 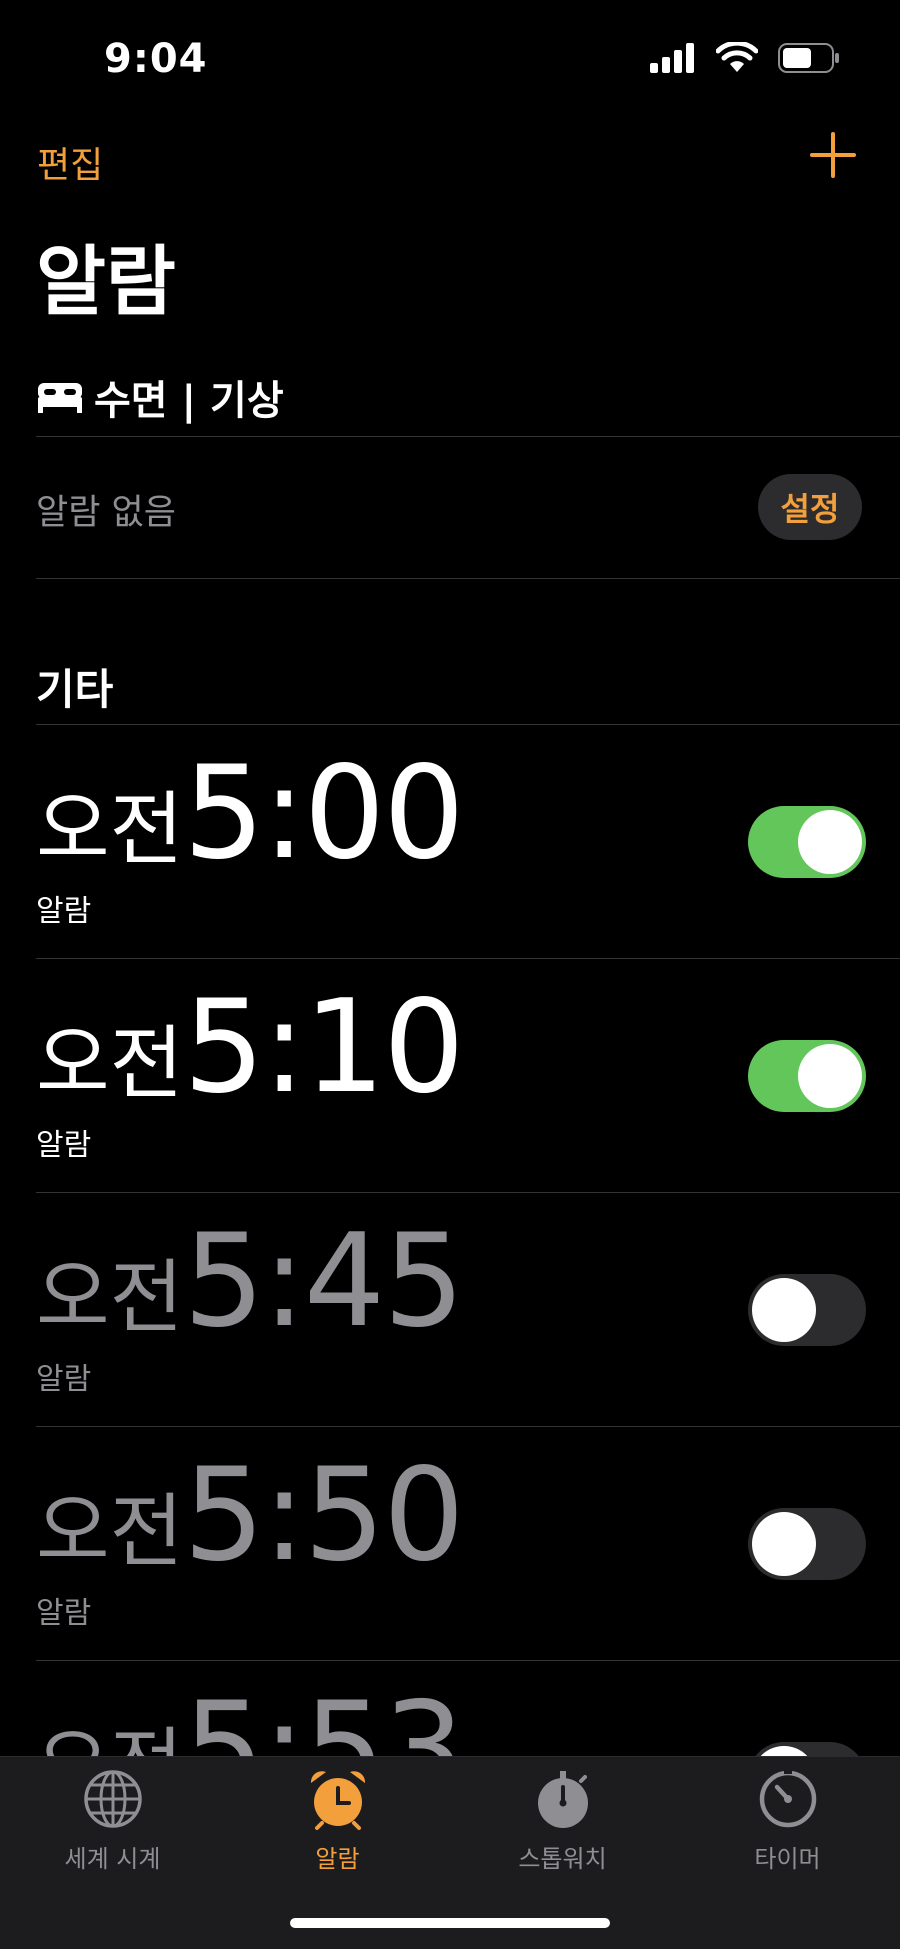 I want to click on no-alarm-text: 알람 없음, so click(x=106, y=513).